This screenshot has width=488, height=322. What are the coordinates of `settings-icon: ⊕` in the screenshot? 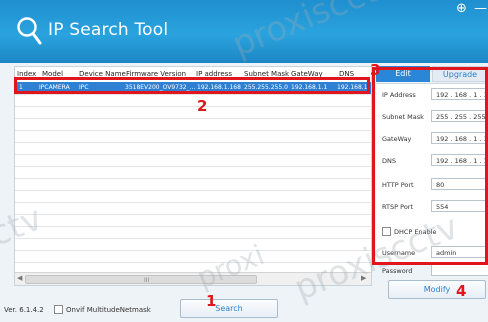 It's located at (461, 8).